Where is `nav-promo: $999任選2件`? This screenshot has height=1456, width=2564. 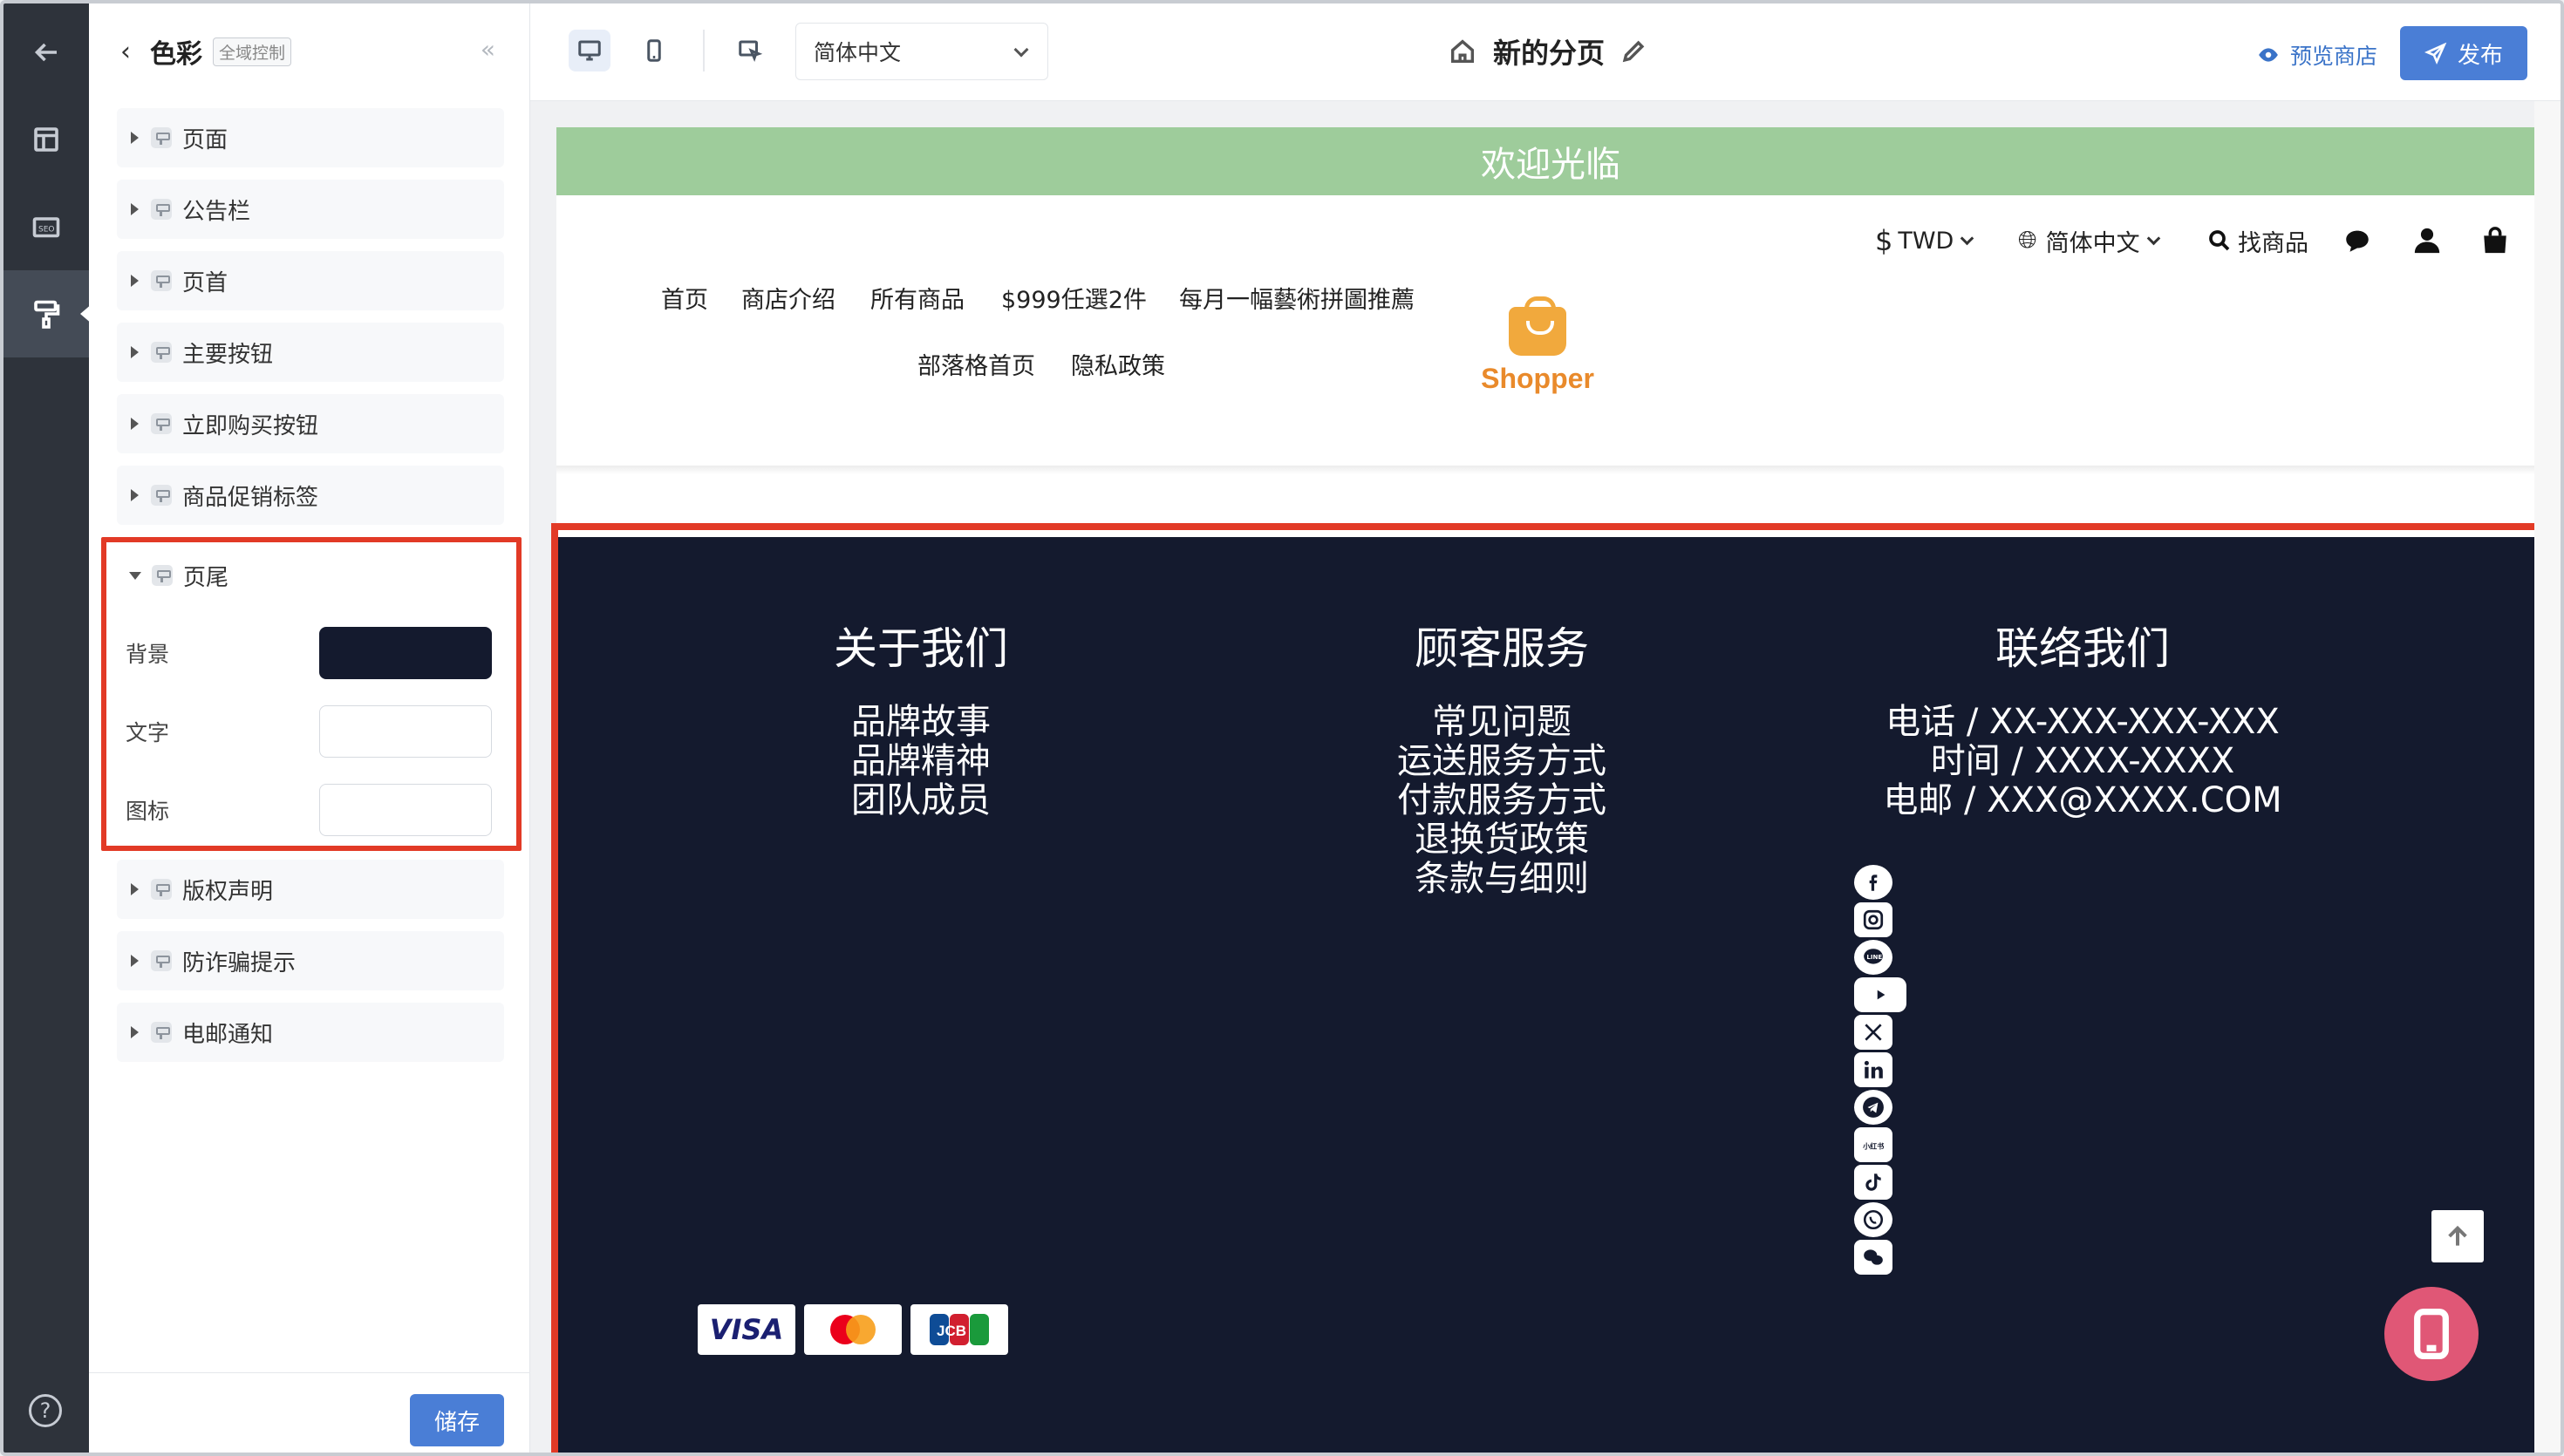 nav-promo: $999任選2件 is located at coordinates (1074, 298).